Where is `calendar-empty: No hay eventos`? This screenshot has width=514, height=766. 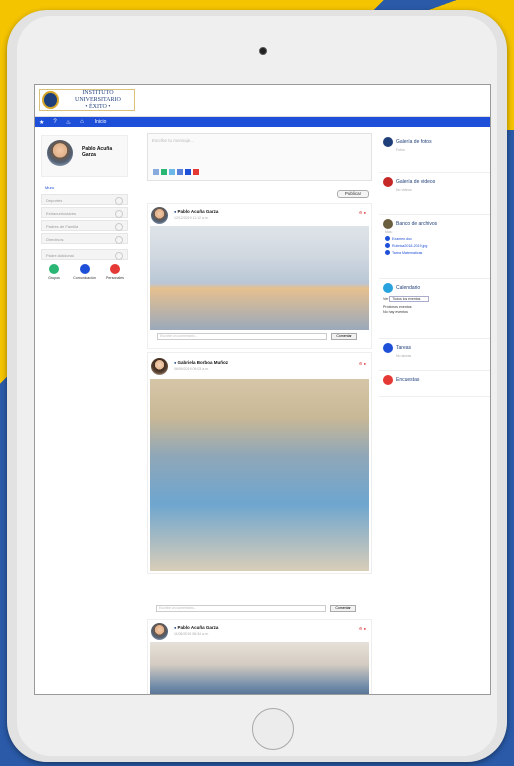 calendar-empty: No hay eventos is located at coordinates (395, 312).